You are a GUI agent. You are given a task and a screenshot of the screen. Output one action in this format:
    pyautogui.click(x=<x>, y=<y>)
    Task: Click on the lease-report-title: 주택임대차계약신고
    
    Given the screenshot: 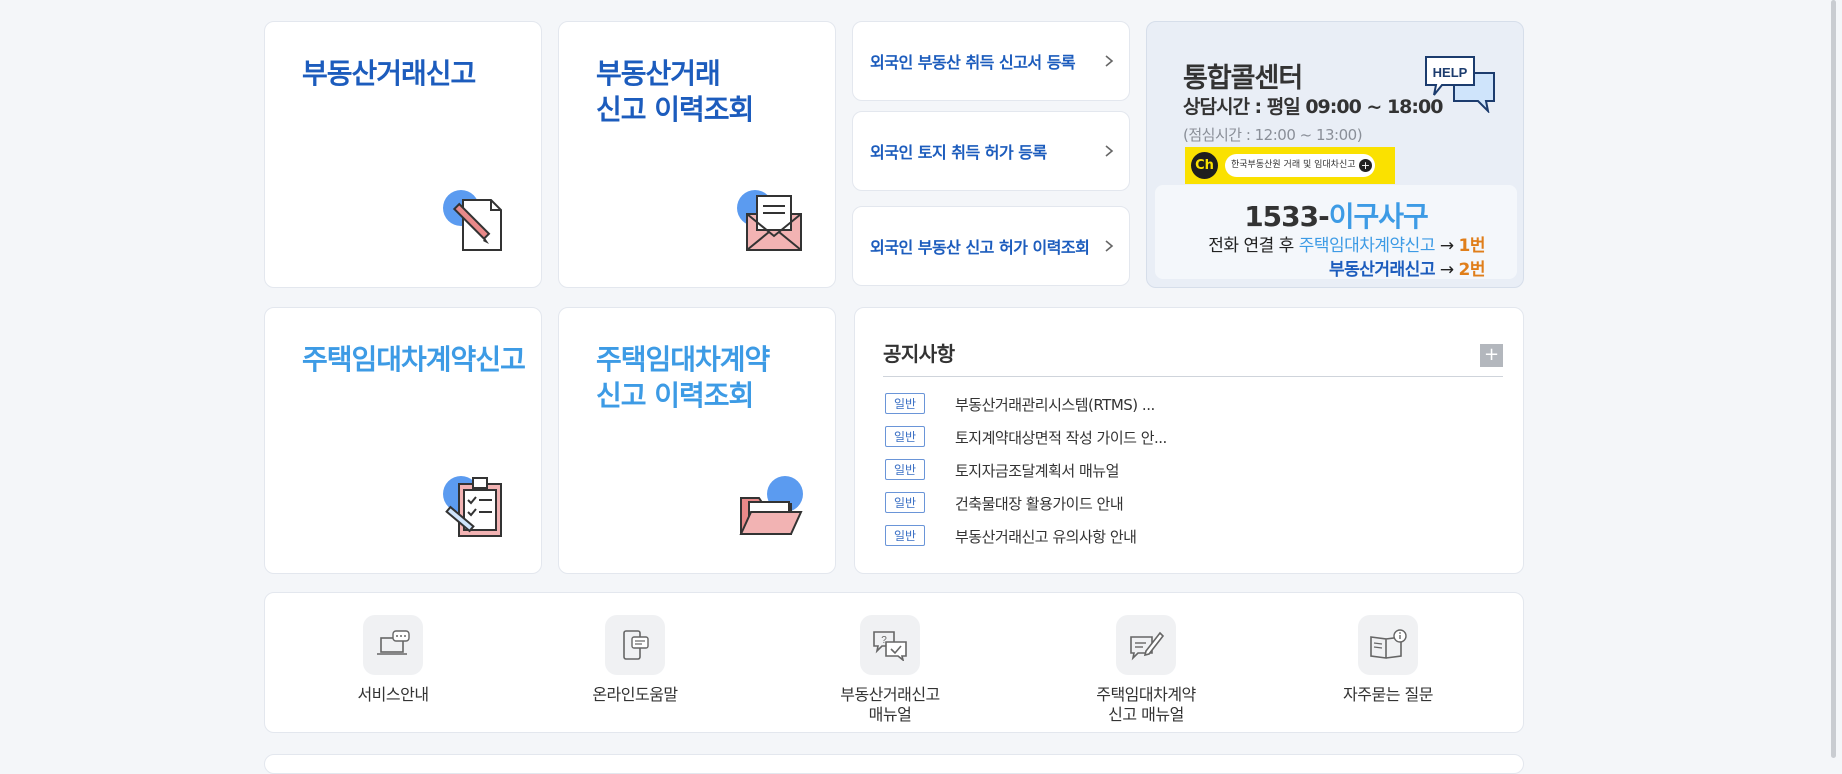 What is the action you would take?
    pyautogui.click(x=414, y=359)
    